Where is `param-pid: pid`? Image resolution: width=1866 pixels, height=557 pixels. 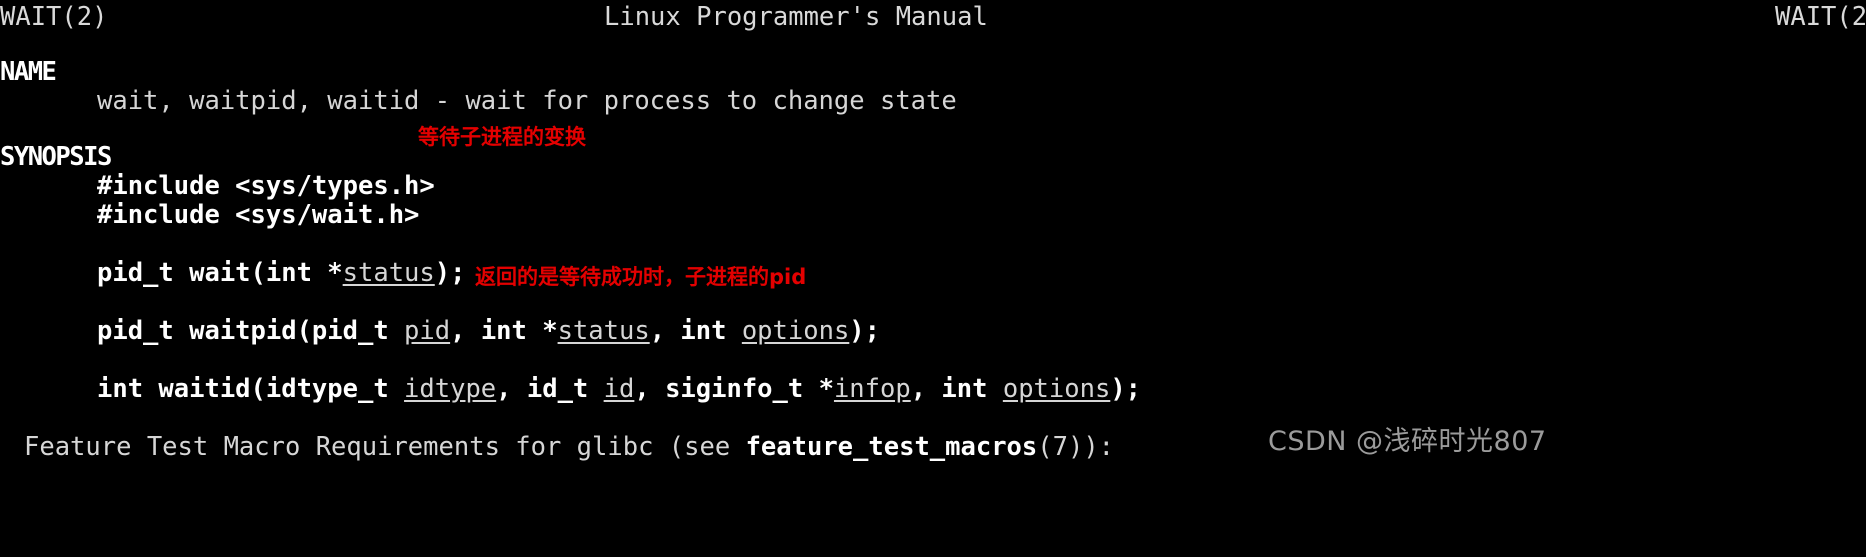 param-pid: pid is located at coordinates (427, 331).